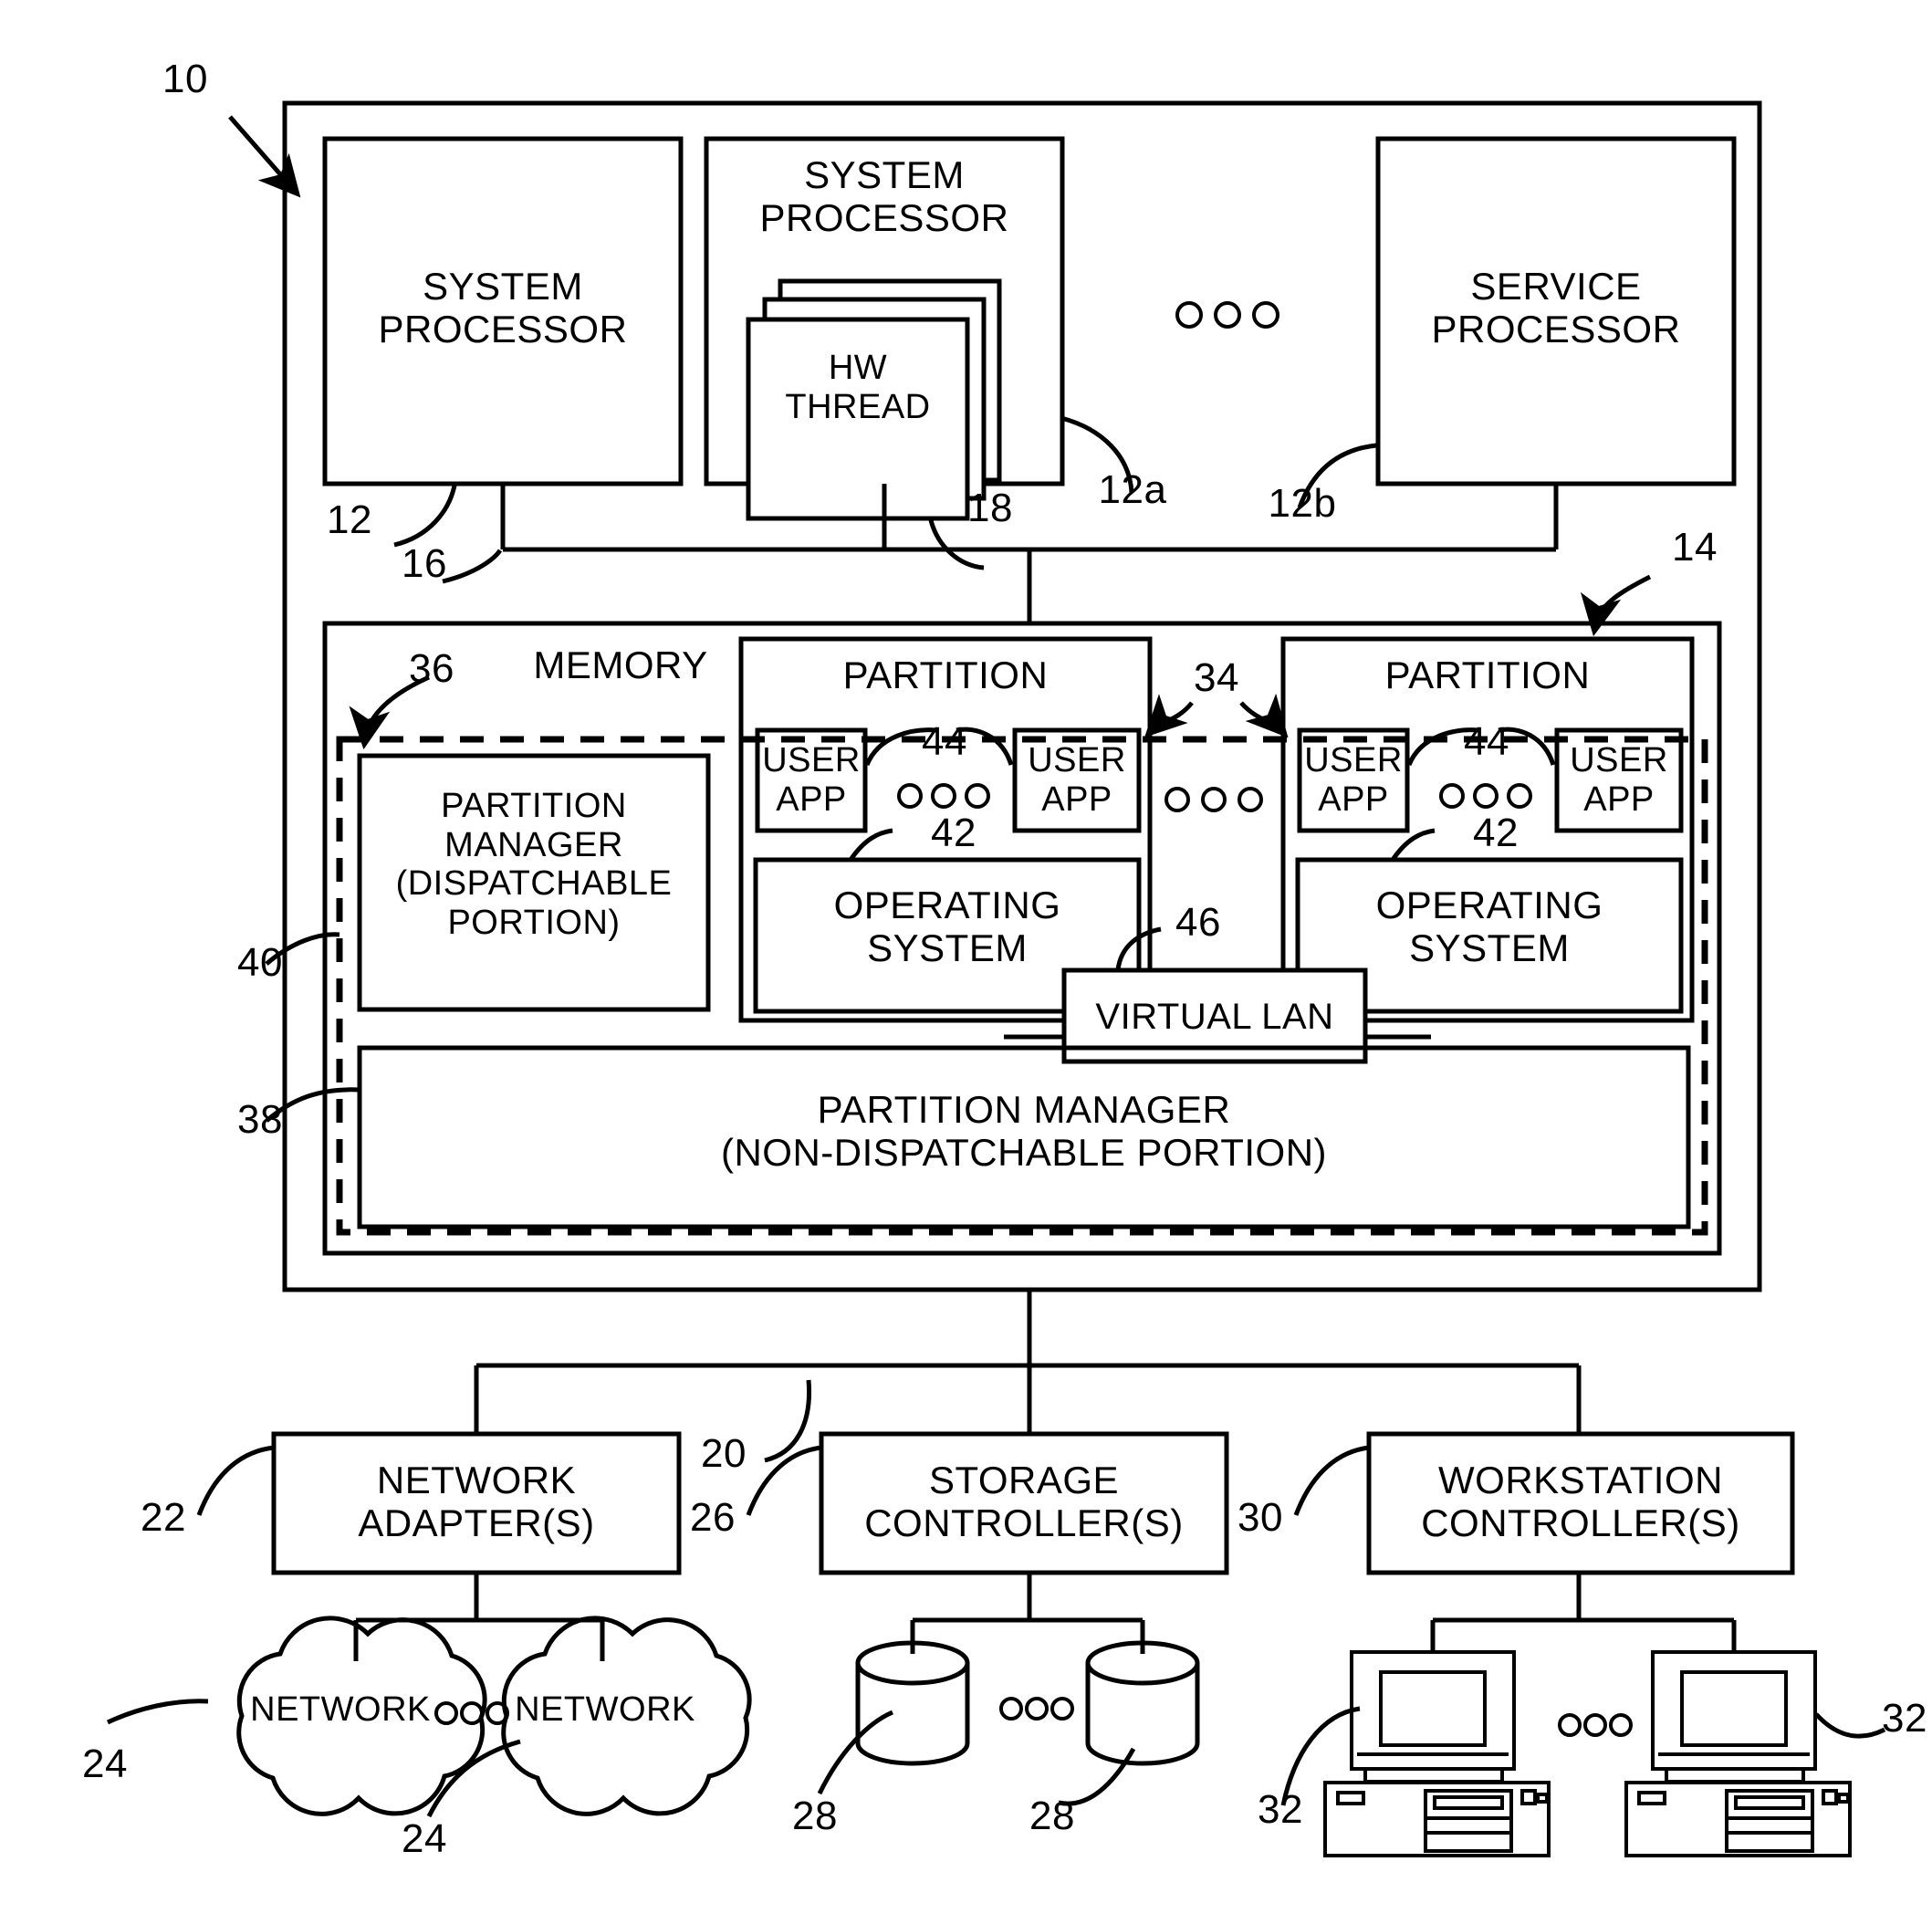  I want to click on leader-44-left, so click(900, 747).